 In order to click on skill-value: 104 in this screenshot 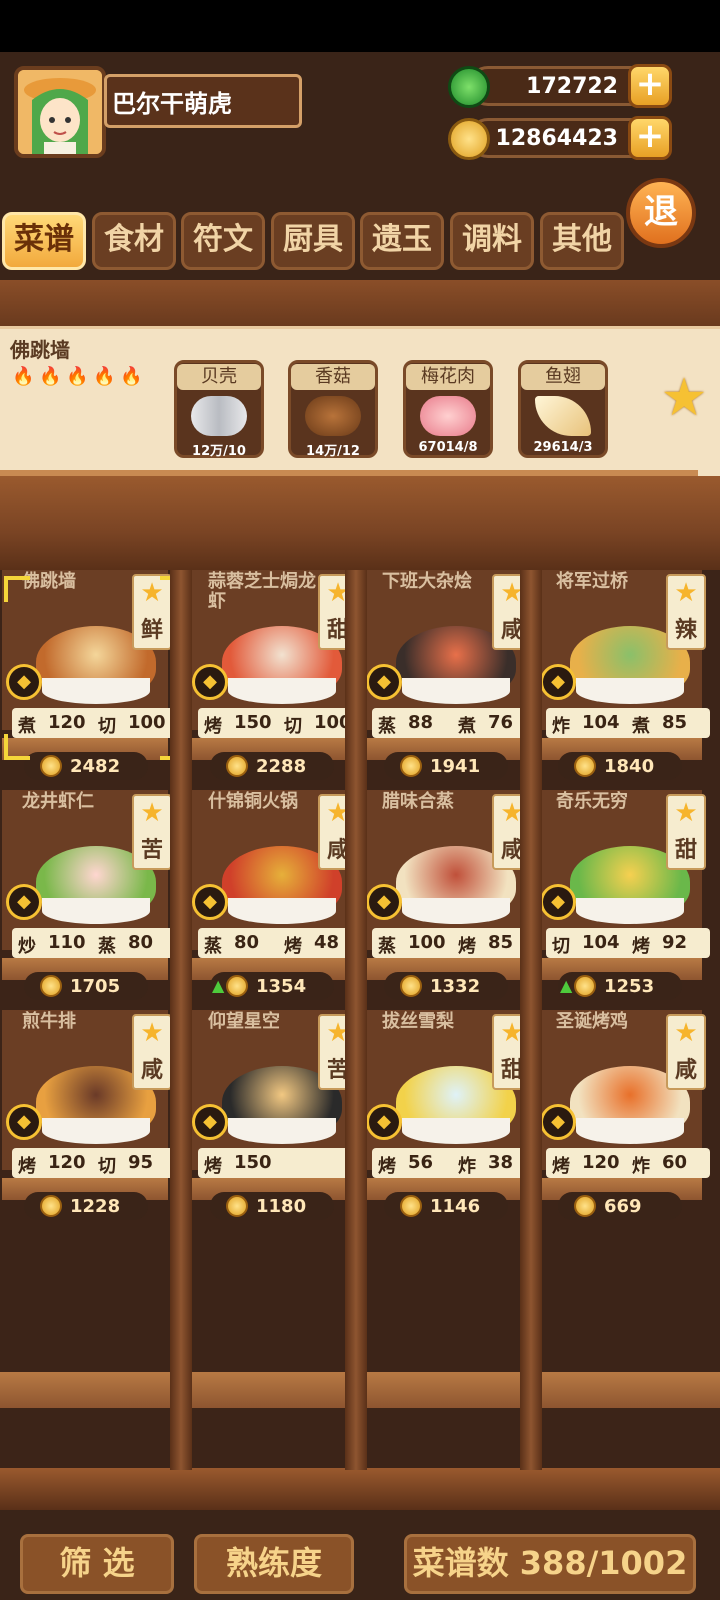, I will do `click(601, 722)`.